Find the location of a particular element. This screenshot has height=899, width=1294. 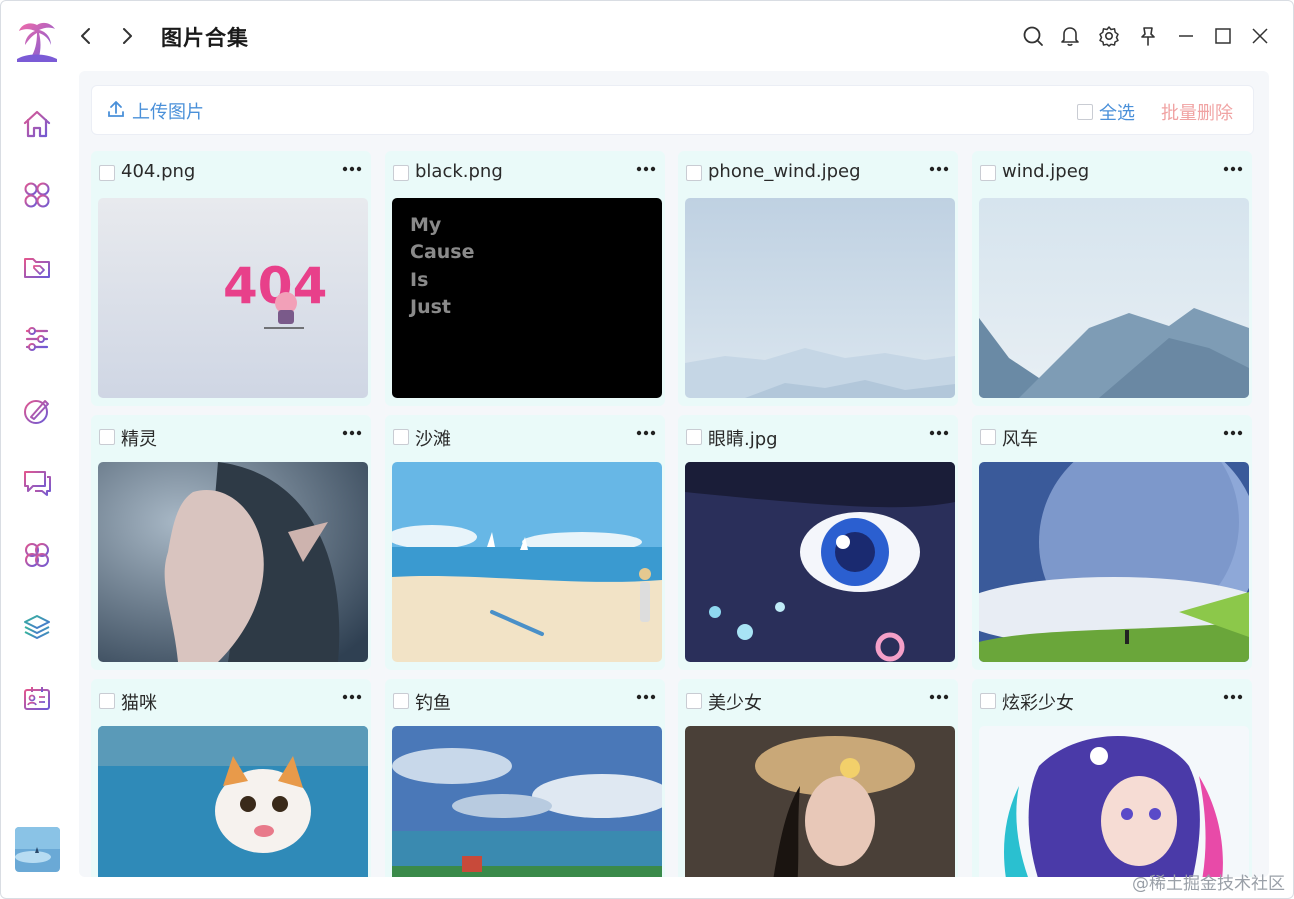

image-name: 404.png is located at coordinates (158, 171).